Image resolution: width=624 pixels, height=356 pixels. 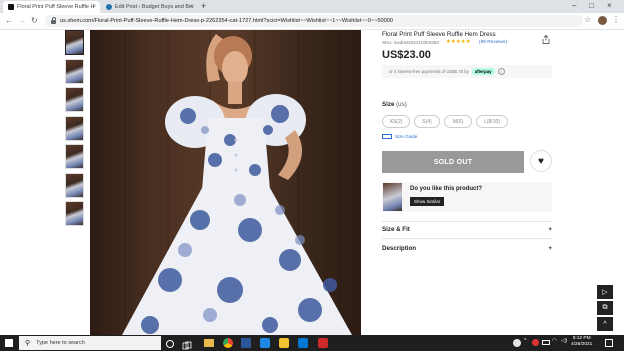 I want to click on size-heading: Size (us), so click(x=394, y=104).